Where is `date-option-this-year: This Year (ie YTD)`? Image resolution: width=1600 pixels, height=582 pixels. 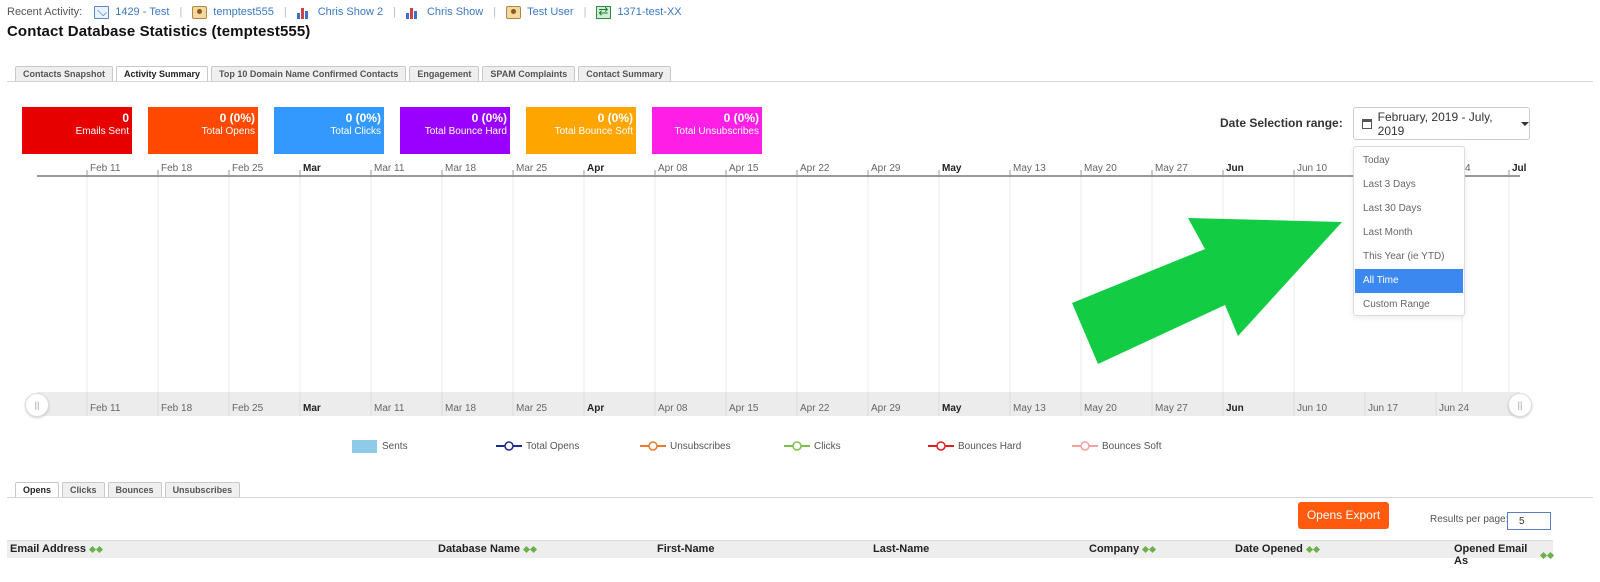
date-option-this-year: This Year (ie YTD) is located at coordinates (1409, 257).